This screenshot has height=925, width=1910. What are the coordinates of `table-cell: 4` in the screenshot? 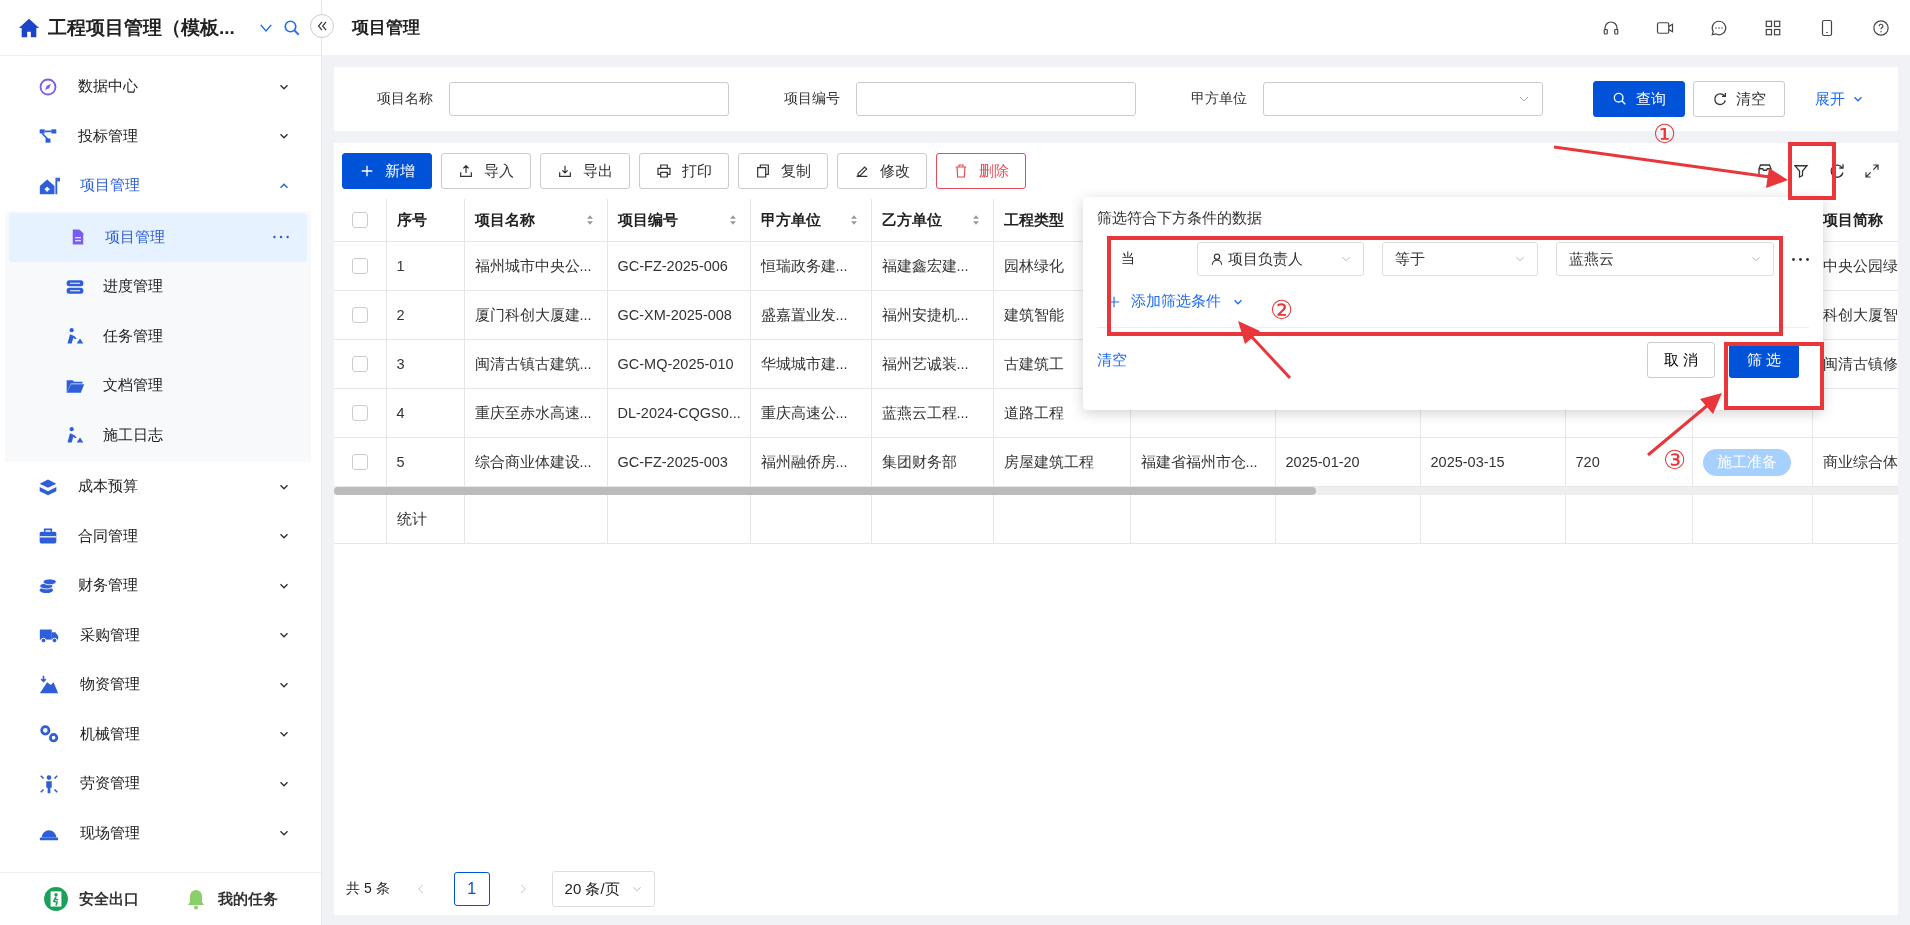 It's located at (400, 413).